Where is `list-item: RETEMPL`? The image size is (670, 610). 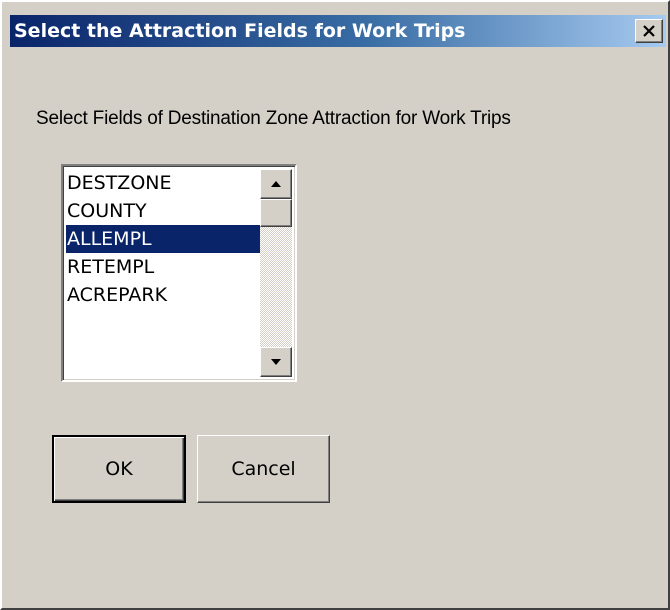
list-item: RETEMPL is located at coordinates (165, 267).